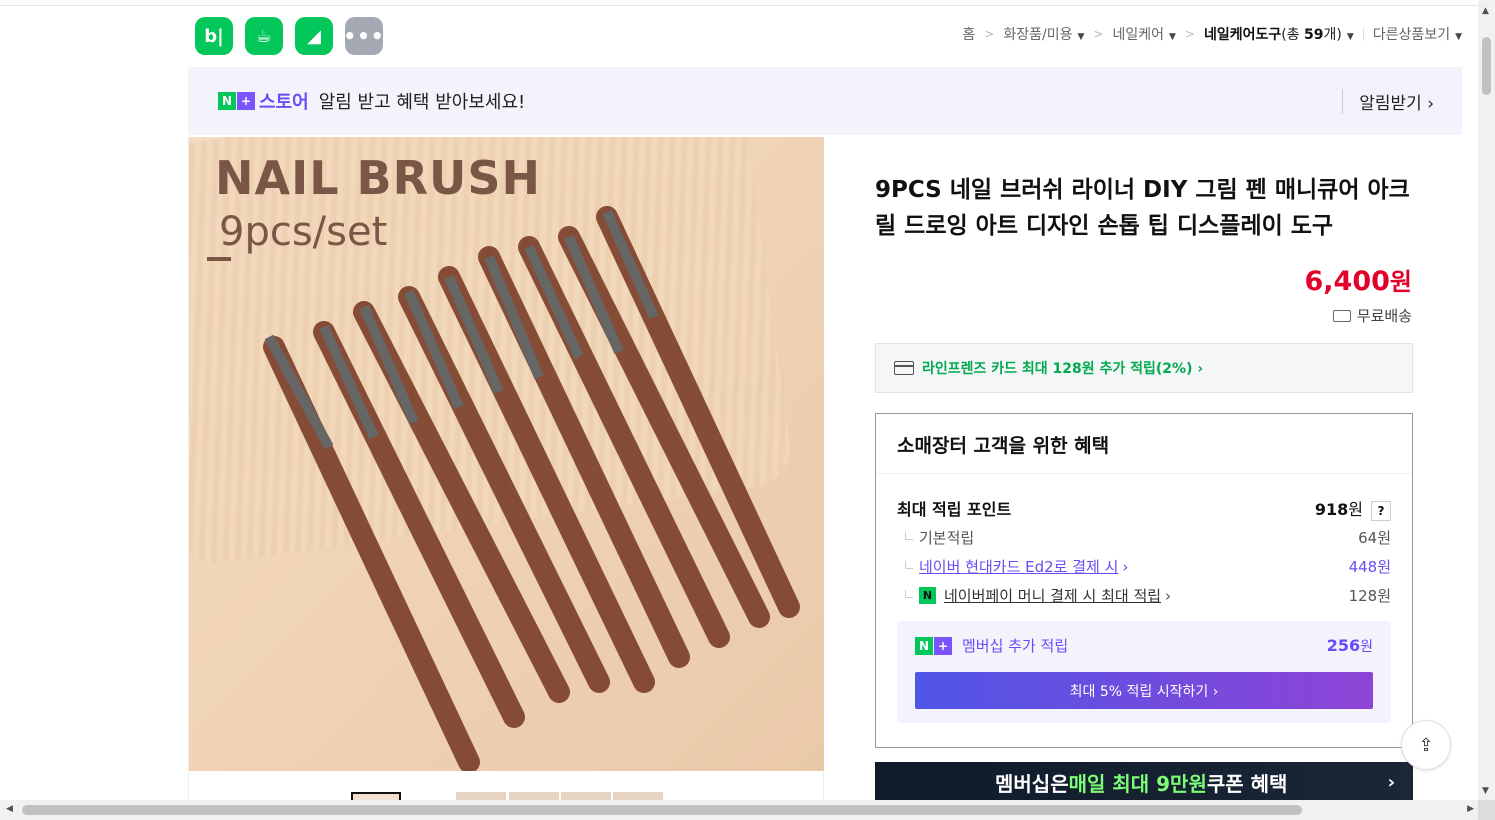 This screenshot has height=820, width=1495. I want to click on scroll-right-icon: ▶, so click(1470, 809).